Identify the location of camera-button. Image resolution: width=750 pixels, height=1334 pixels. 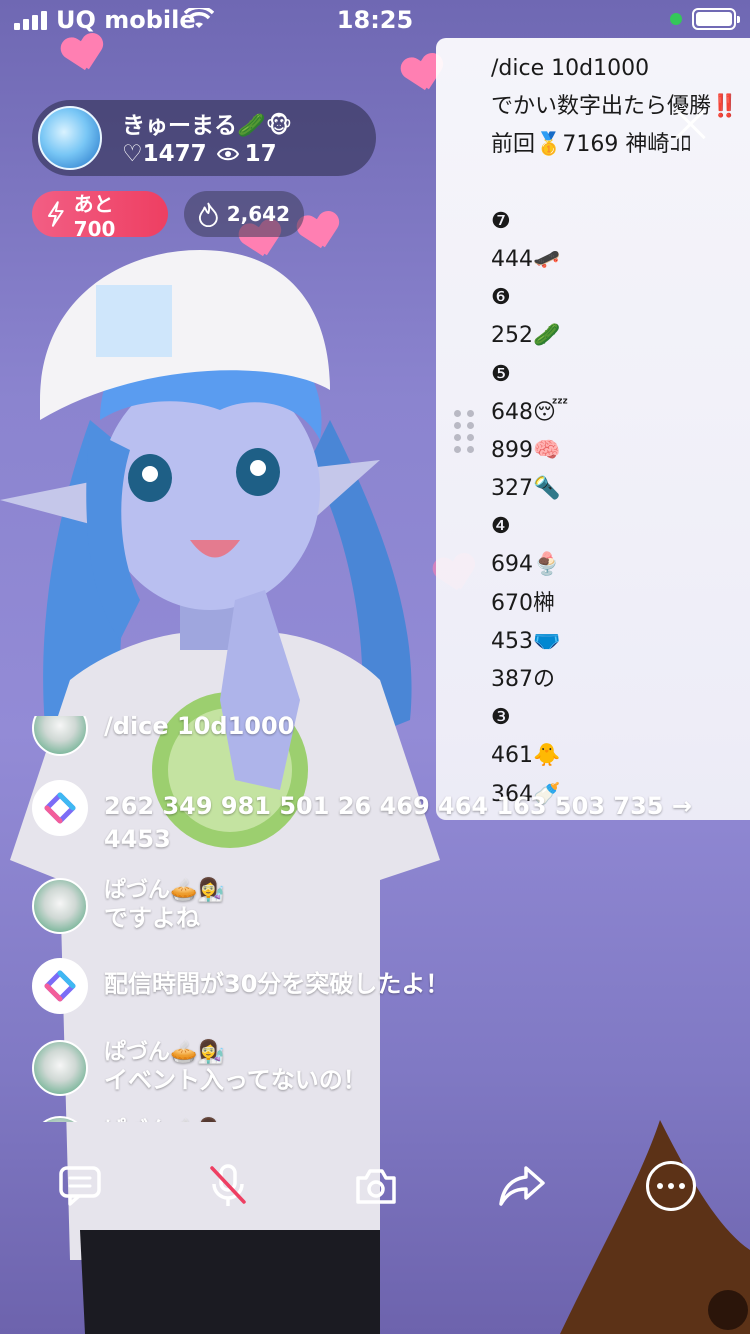
(376, 1186).